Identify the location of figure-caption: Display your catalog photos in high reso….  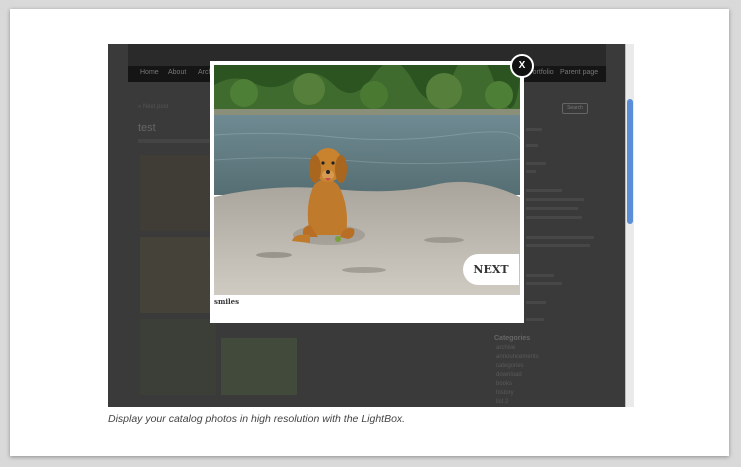
(257, 419).